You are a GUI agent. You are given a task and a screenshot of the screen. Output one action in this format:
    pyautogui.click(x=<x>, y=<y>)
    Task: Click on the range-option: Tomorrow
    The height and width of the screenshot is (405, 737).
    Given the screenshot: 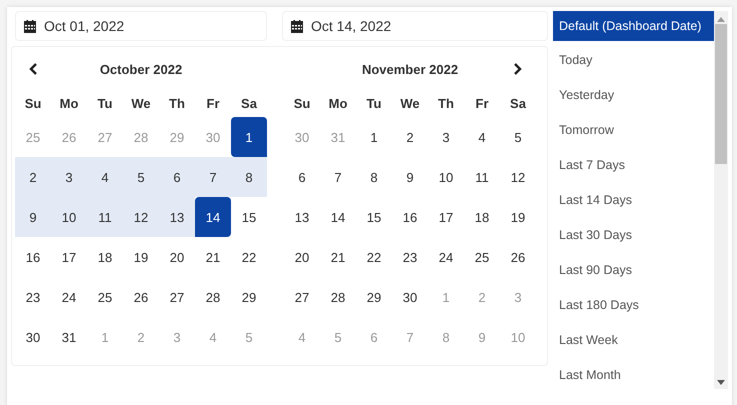 What is the action you would take?
    pyautogui.click(x=633, y=130)
    